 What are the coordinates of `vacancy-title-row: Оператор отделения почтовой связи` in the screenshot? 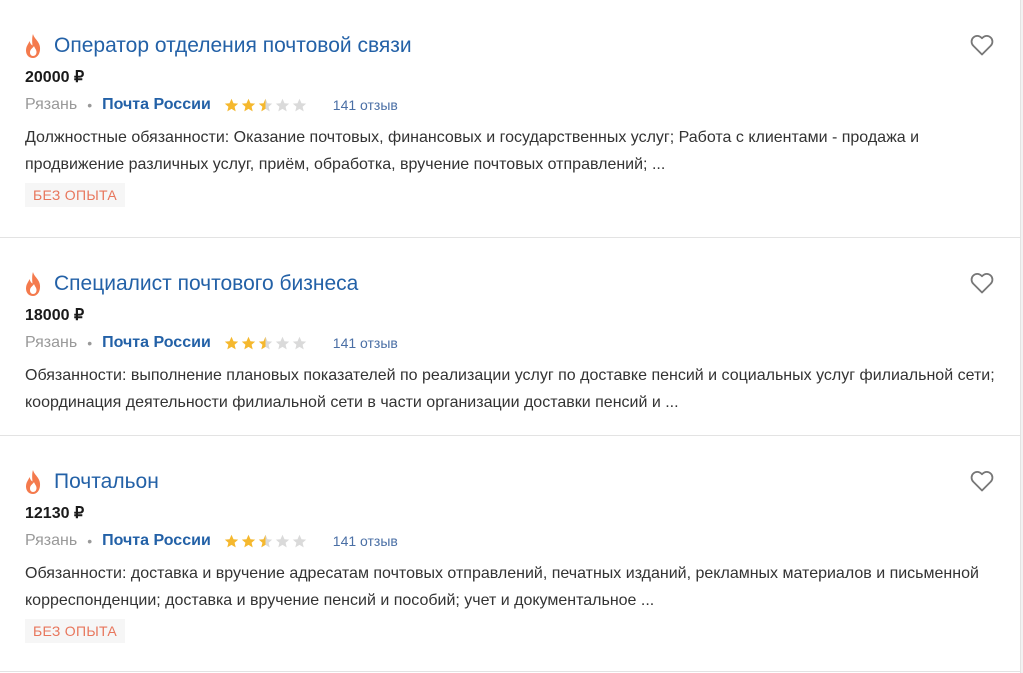 It's located at (218, 46).